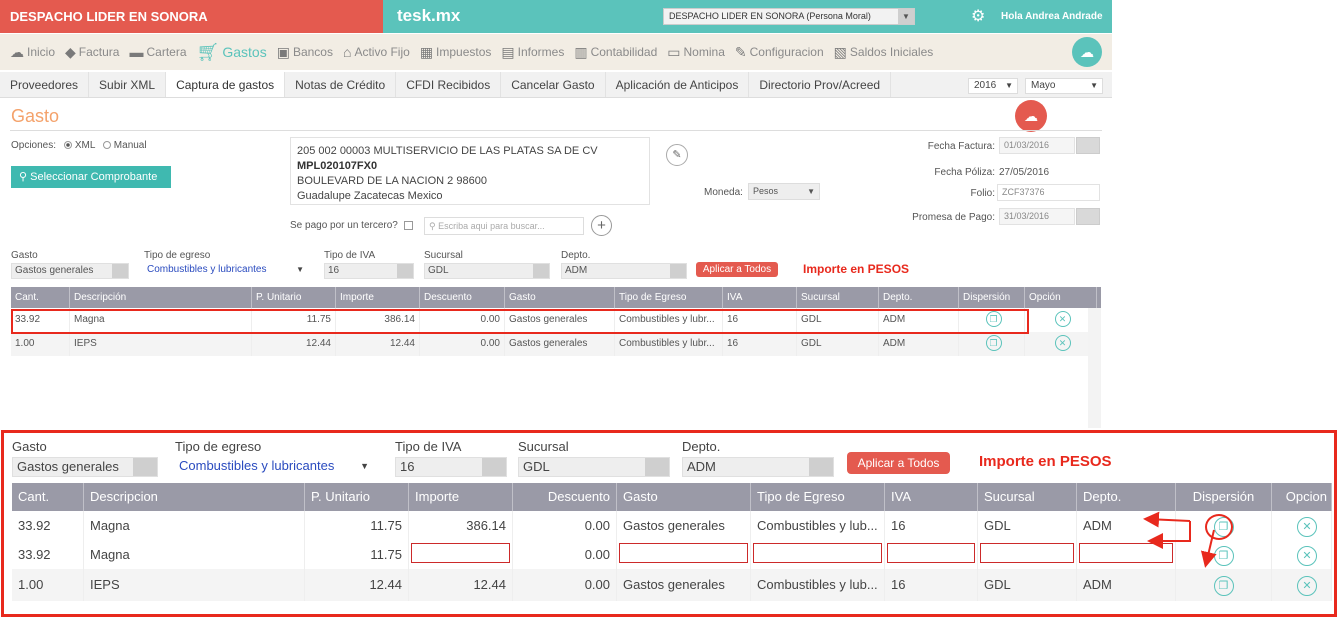 This screenshot has height=638, width=1340. What do you see at coordinates (207, 269) in the screenshot?
I see `egress-type-value: Combustibles y lubricantes` at bounding box center [207, 269].